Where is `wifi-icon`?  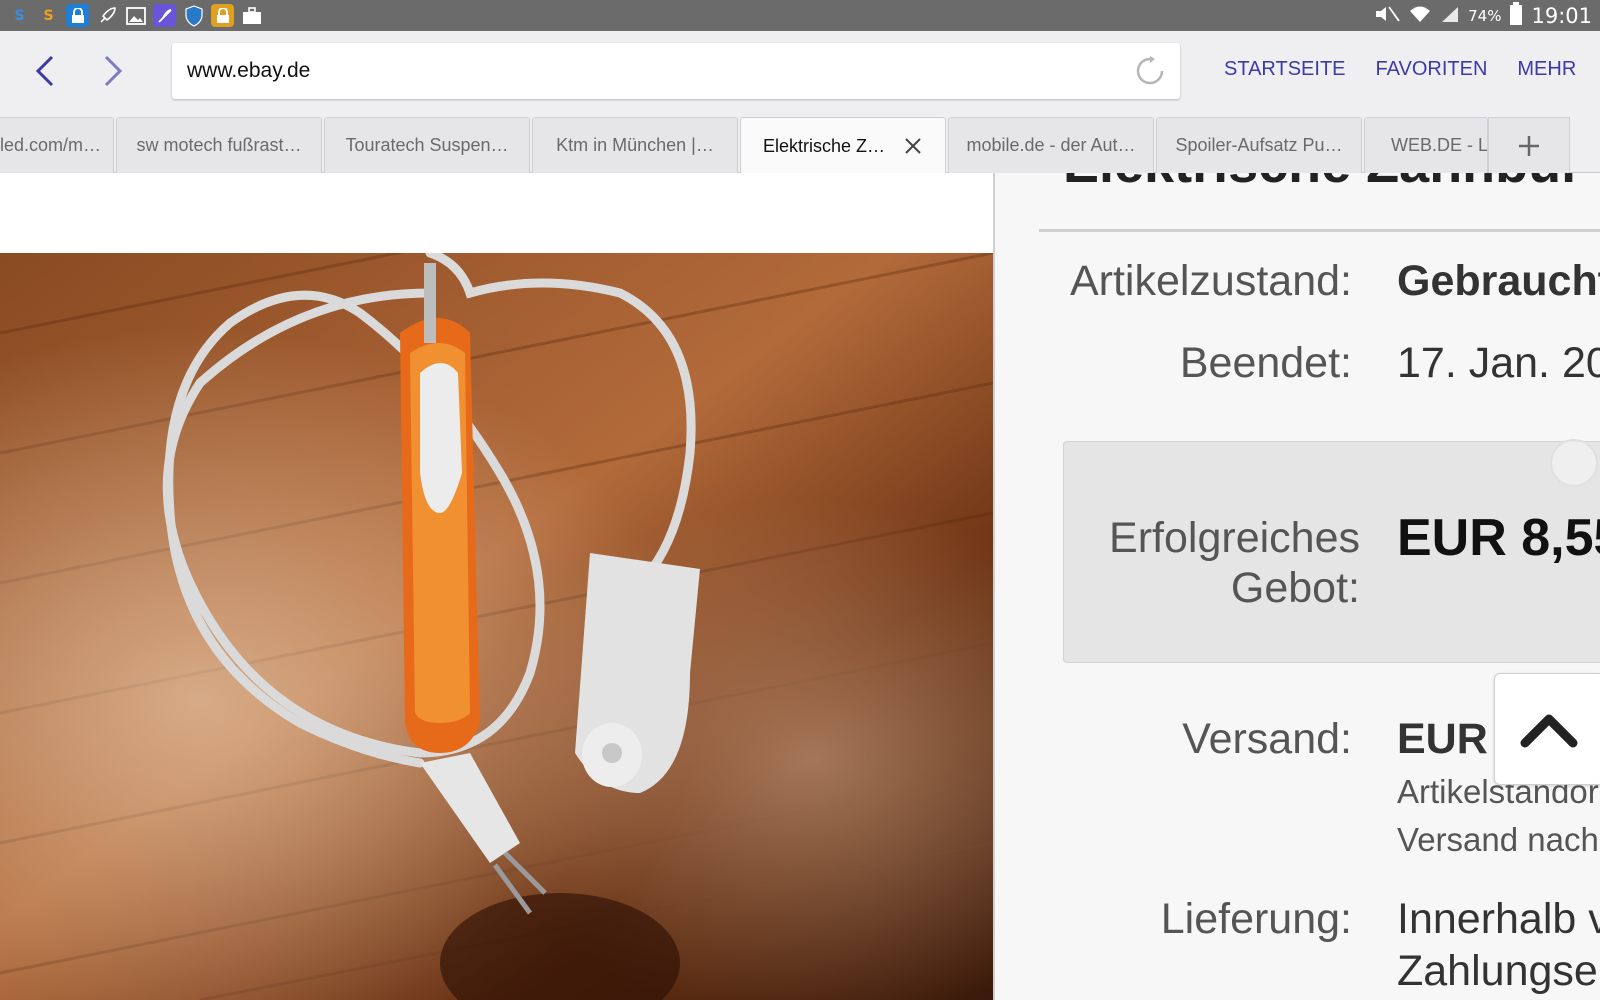
wifi-icon is located at coordinates (1420, 16).